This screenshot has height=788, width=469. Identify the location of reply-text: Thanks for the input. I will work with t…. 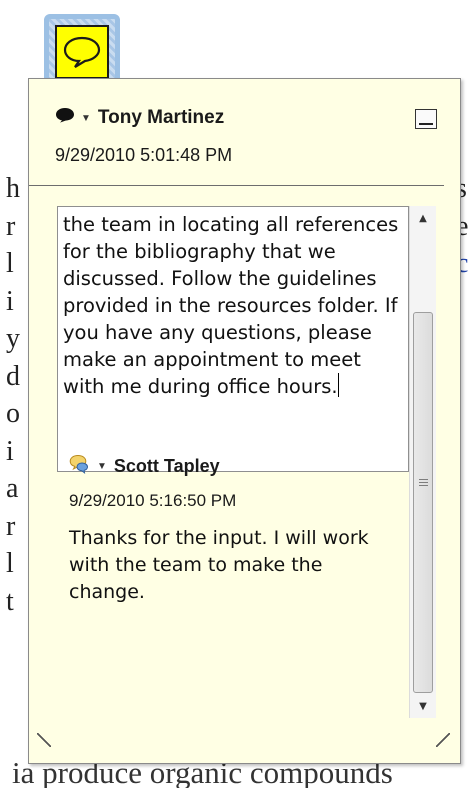
(219, 565).